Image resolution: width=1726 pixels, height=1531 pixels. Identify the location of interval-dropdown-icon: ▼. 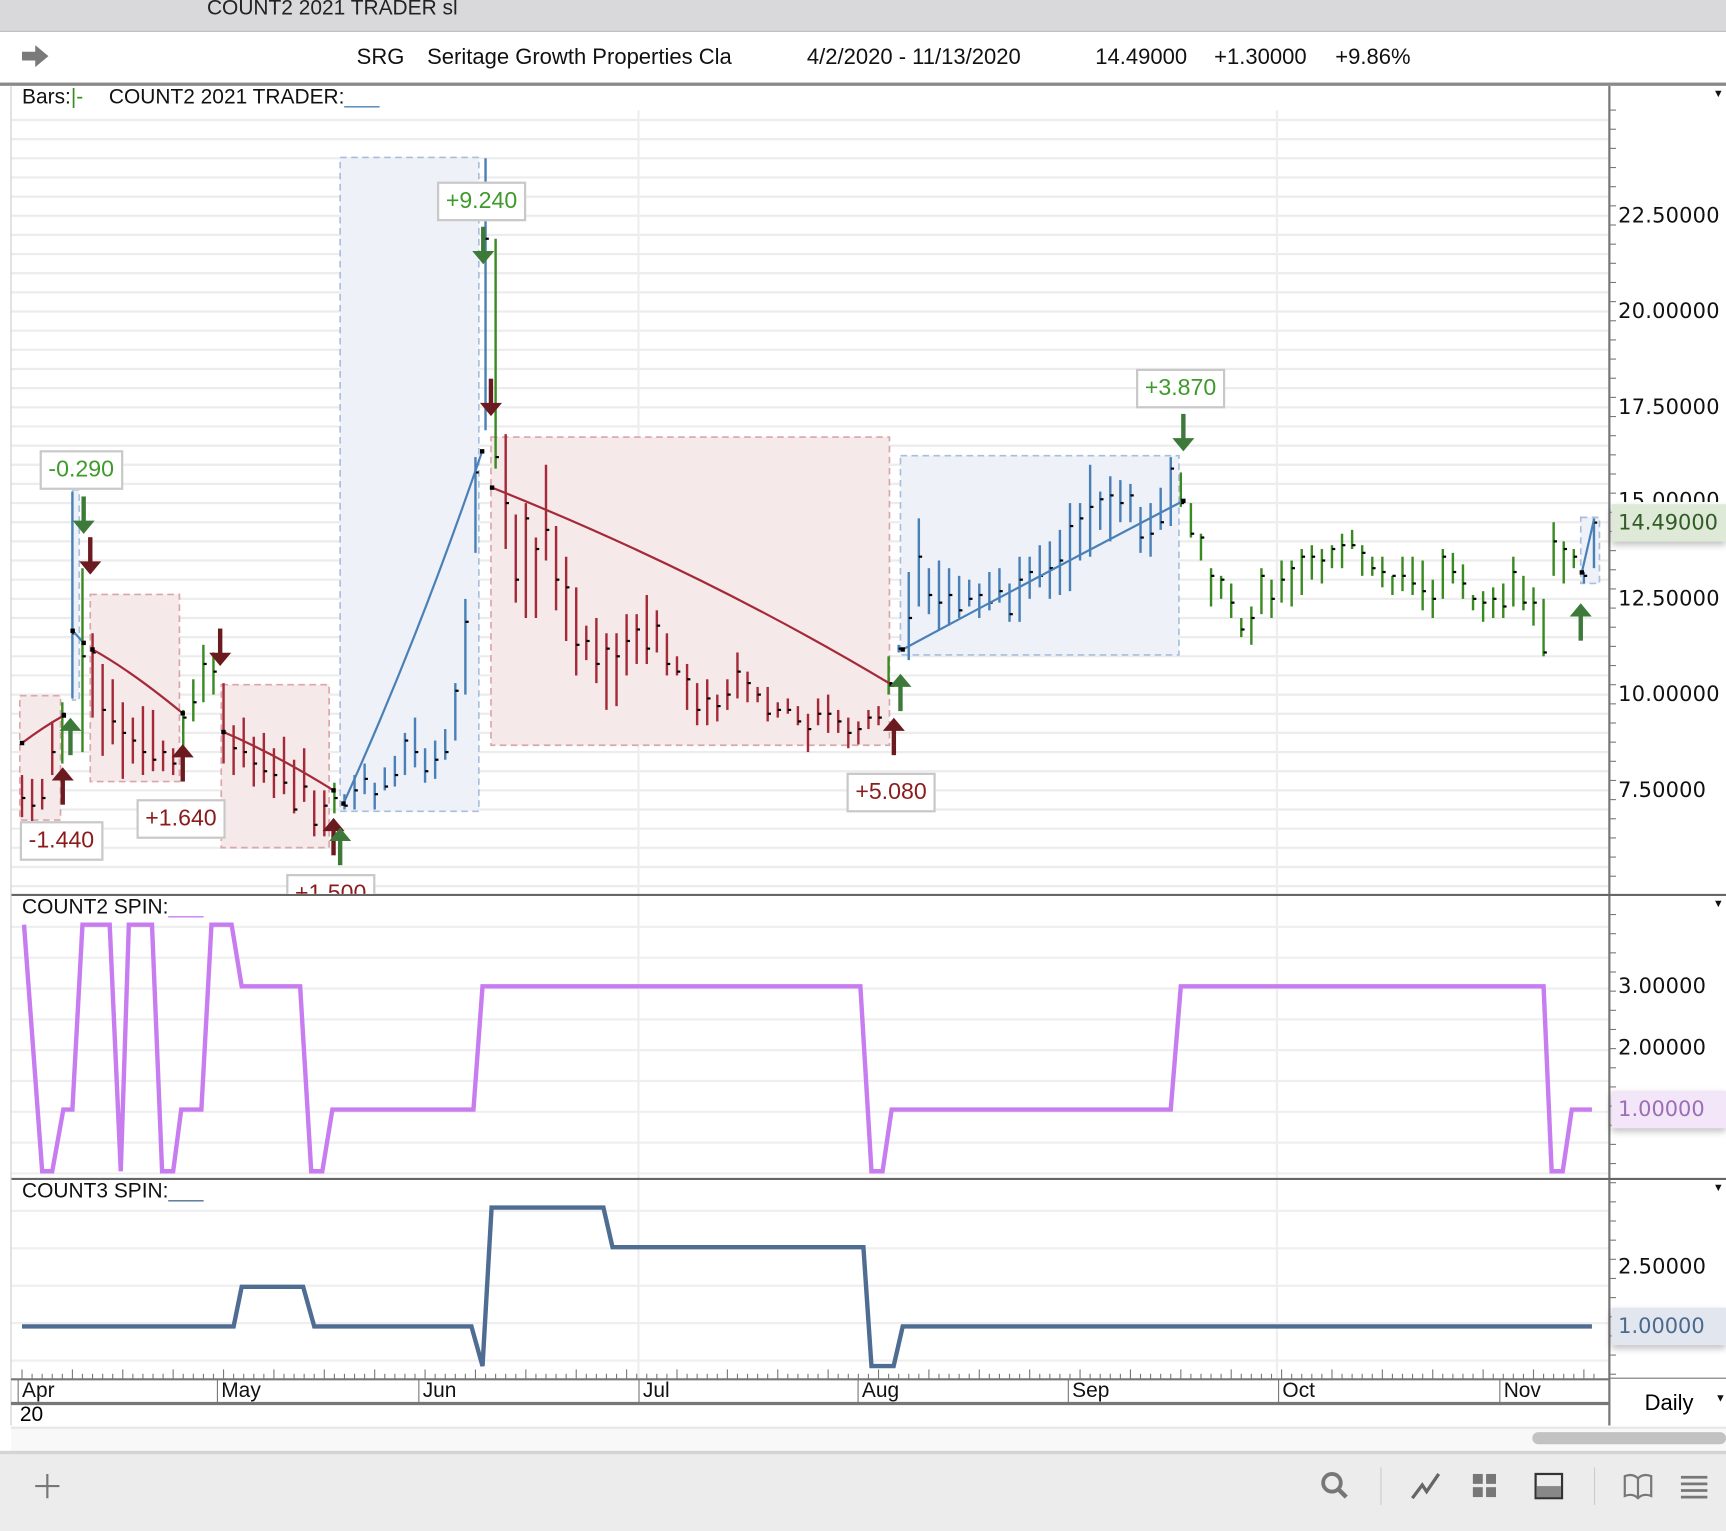
(1720, 1399).